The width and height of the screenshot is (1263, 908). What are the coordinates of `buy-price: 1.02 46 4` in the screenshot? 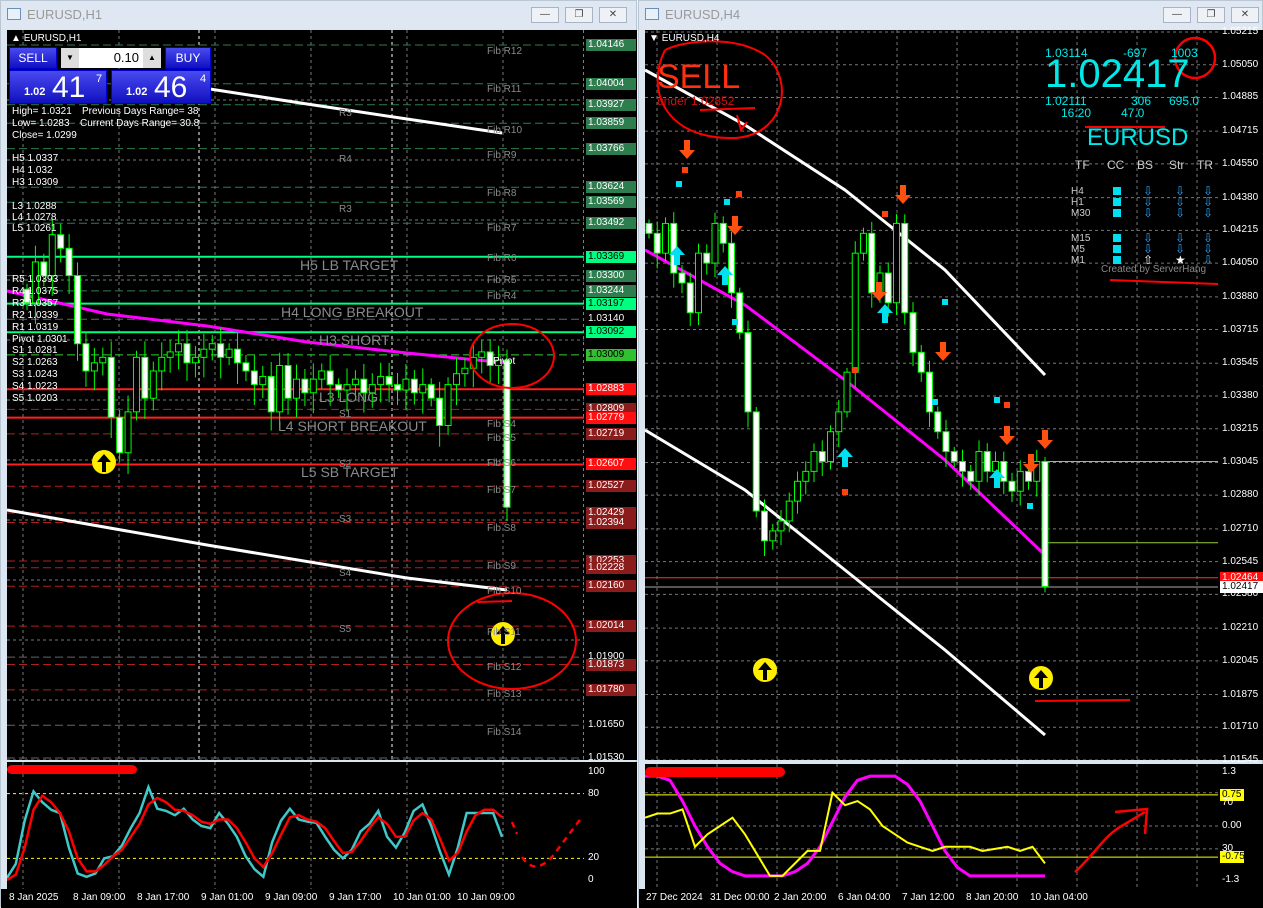 It's located at (161, 87).